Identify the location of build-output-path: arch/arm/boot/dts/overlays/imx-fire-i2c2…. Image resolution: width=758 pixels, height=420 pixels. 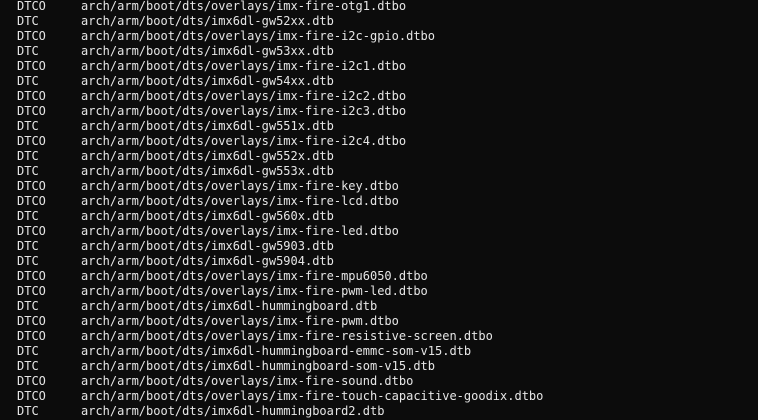
(244, 96).